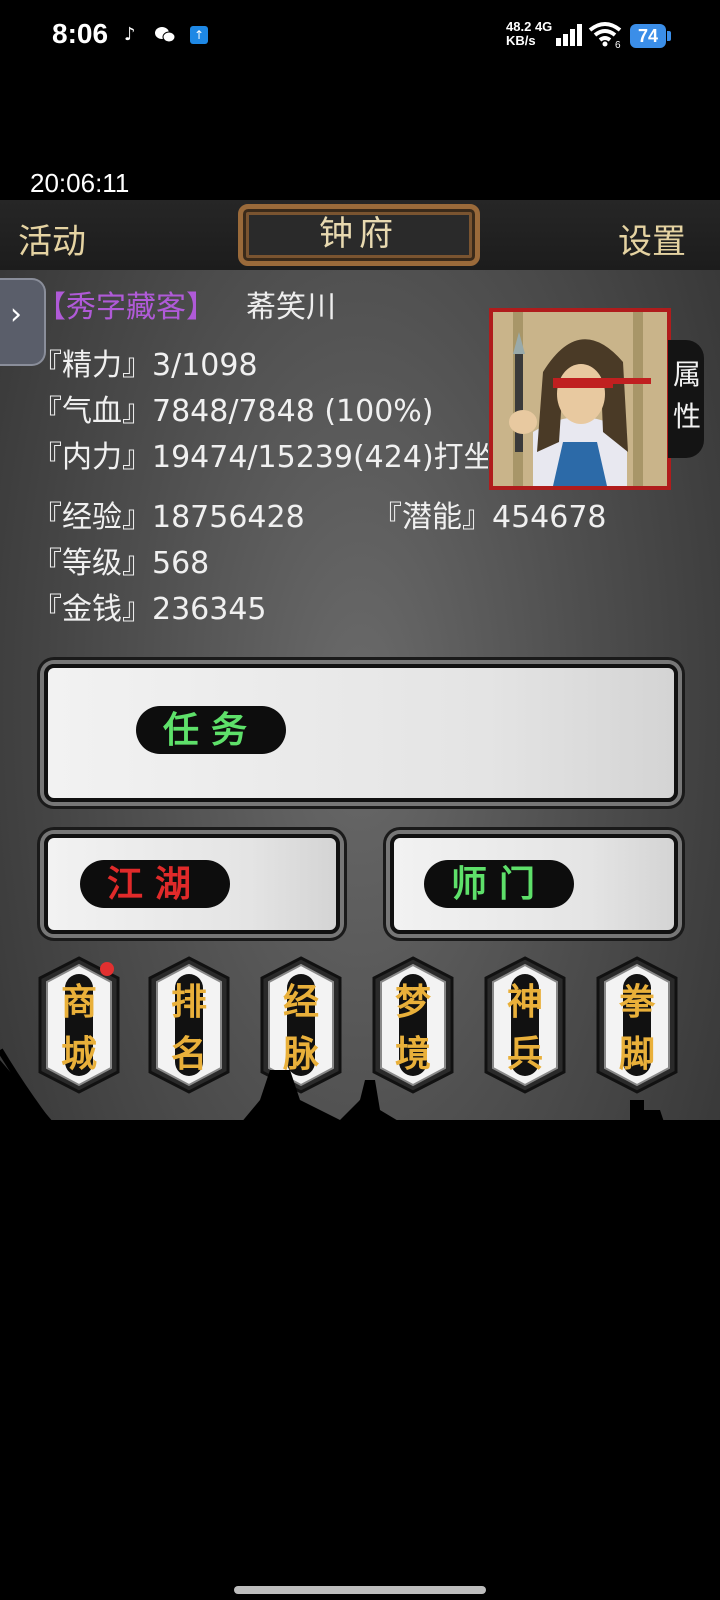 The height and width of the screenshot is (1600, 720). I want to click on attributes-label: 属性, so click(686, 395).